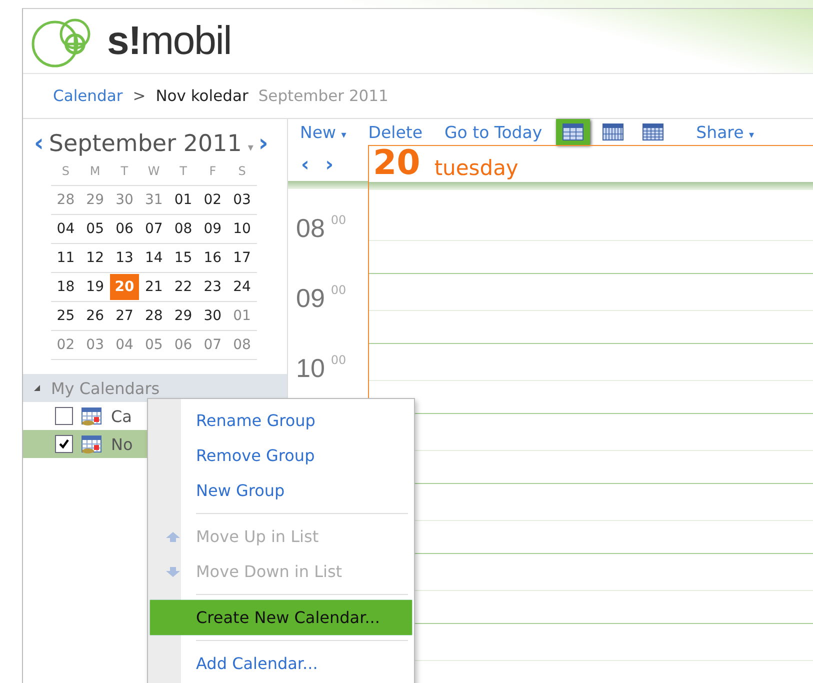 The width and height of the screenshot is (813, 683). What do you see at coordinates (95, 171) in the screenshot?
I see `weekday-label: M` at bounding box center [95, 171].